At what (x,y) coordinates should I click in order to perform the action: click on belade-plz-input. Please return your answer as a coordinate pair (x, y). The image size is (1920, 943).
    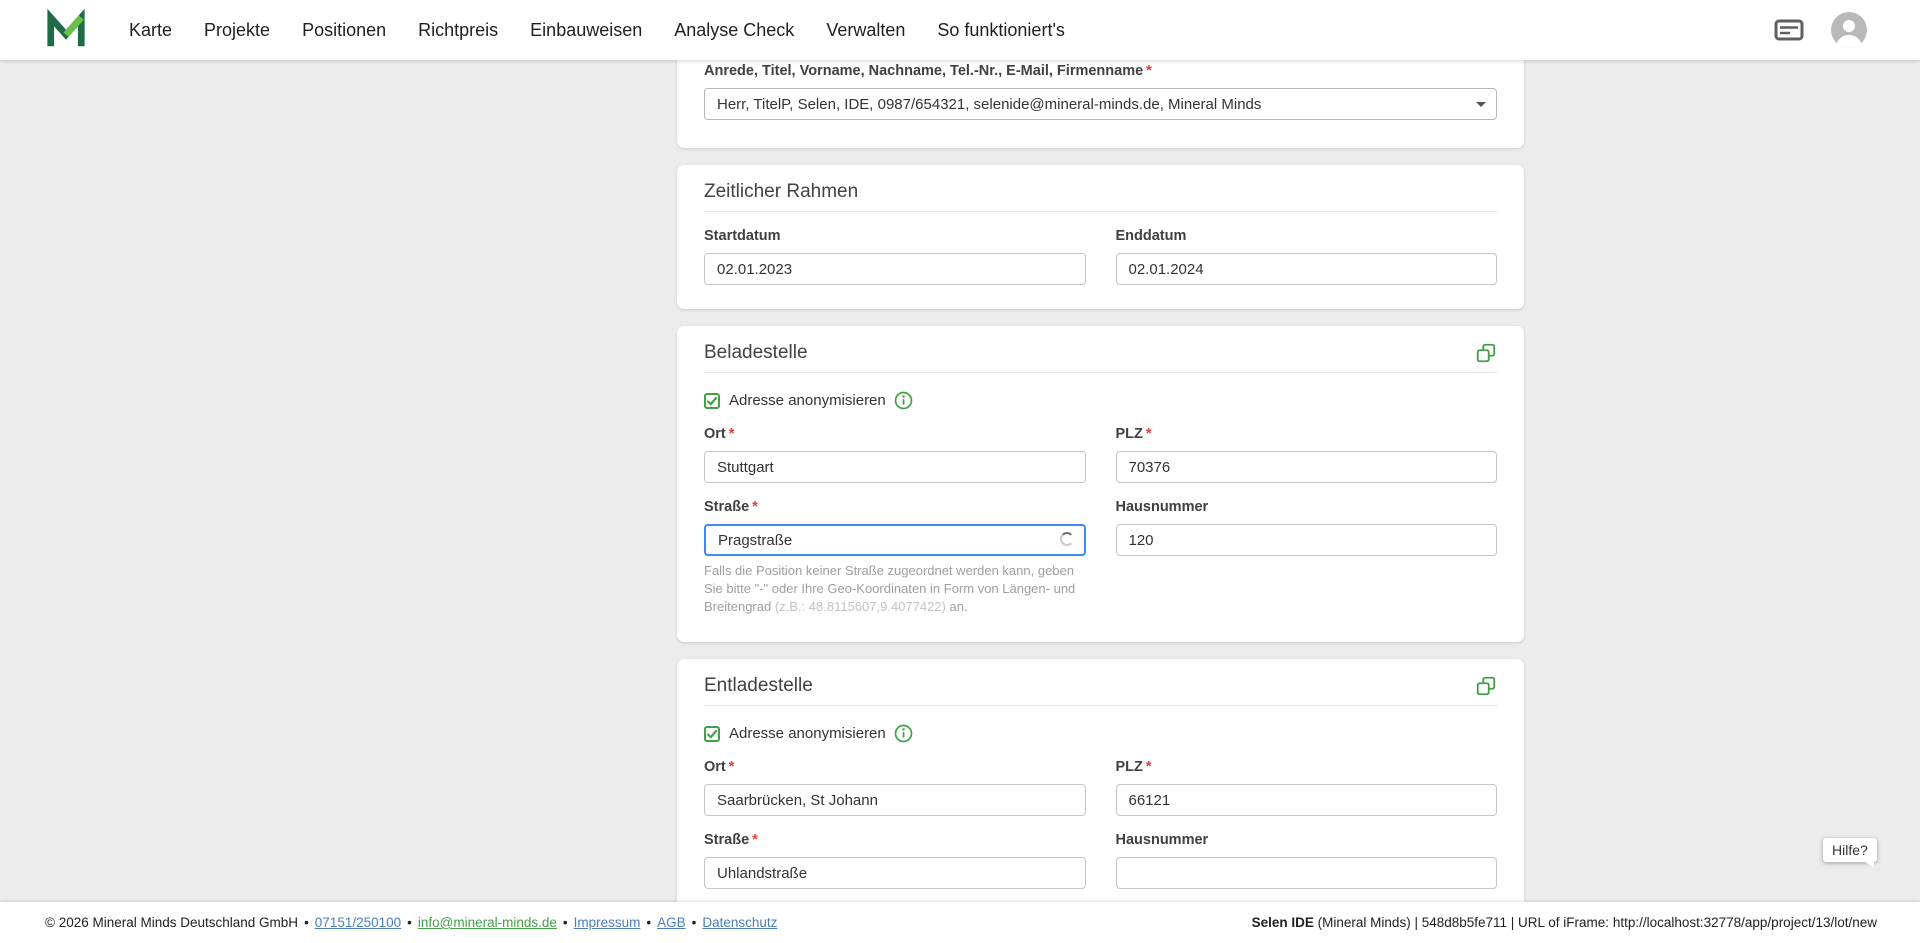
    Looking at the image, I should click on (1306, 467).